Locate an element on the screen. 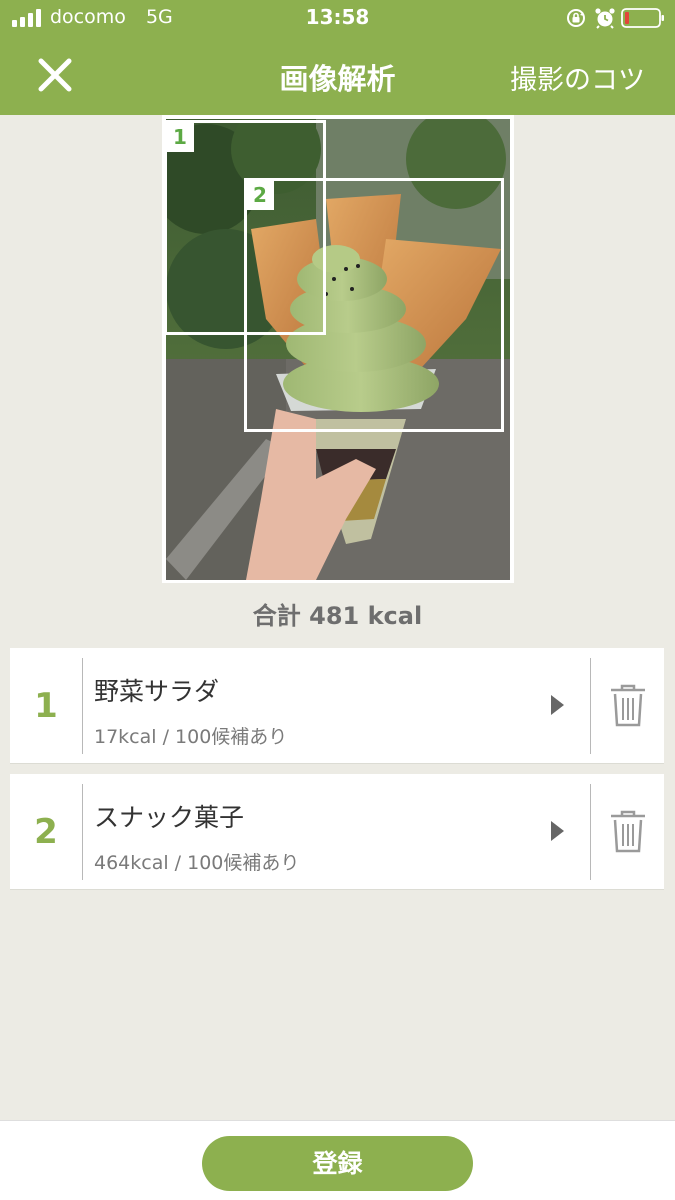 The image size is (675, 1200). food-detail: 17kcal / 100候補あり is located at coordinates (191, 737).